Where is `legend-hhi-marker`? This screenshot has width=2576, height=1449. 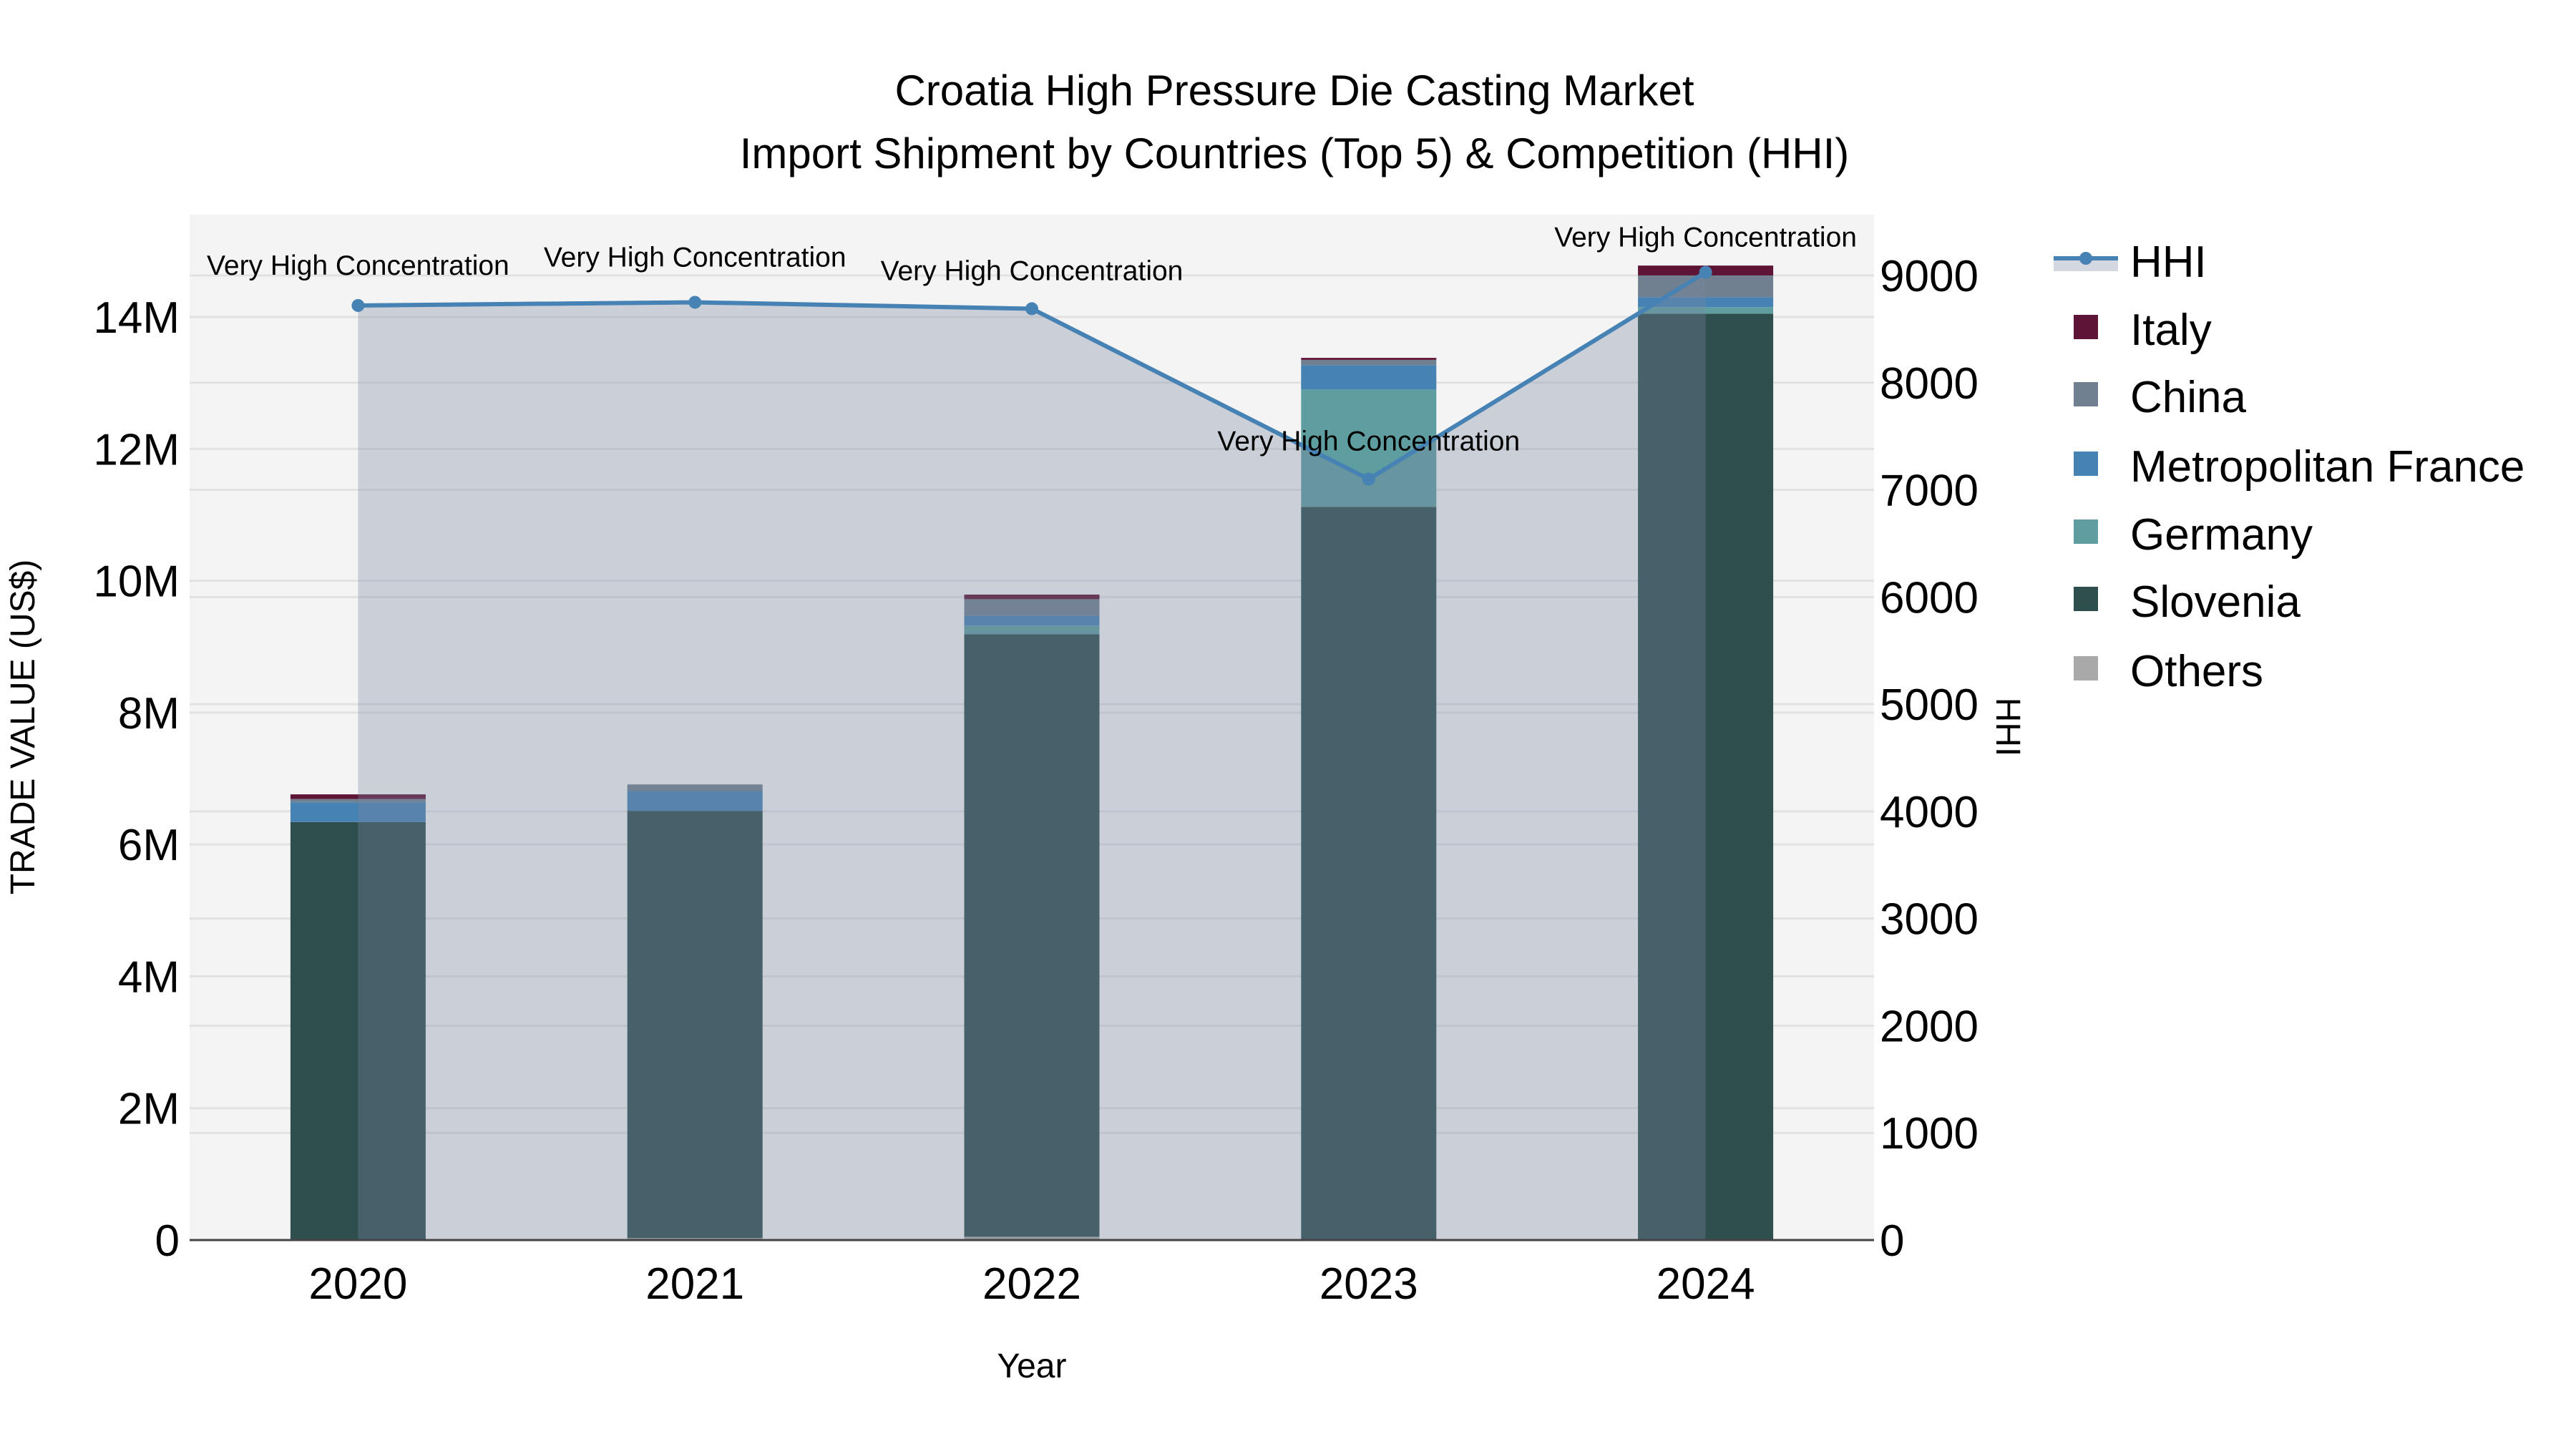
legend-hhi-marker is located at coordinates (2085, 258).